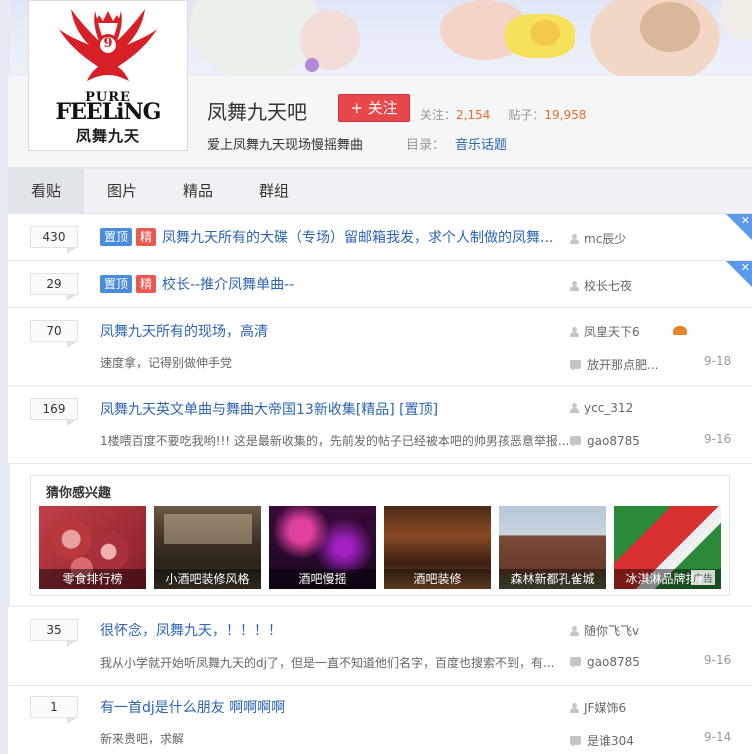 This screenshot has height=754, width=752. I want to click on follow-button: + 关注, so click(374, 108).